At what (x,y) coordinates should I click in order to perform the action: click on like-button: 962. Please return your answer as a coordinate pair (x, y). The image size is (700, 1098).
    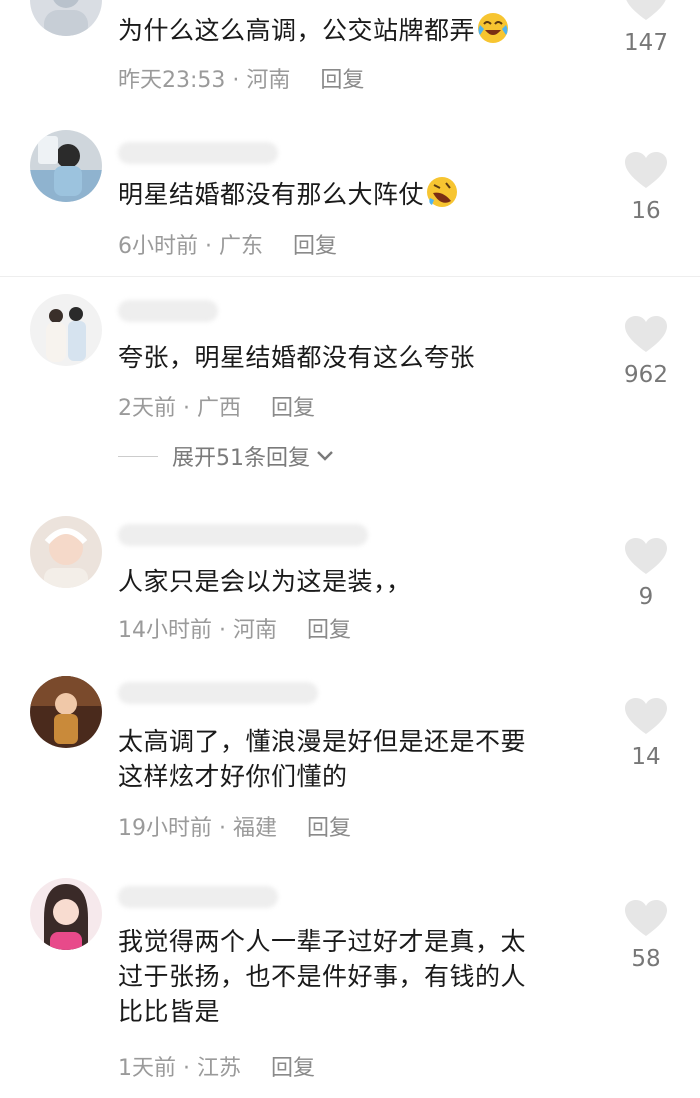
    Looking at the image, I should click on (646, 352).